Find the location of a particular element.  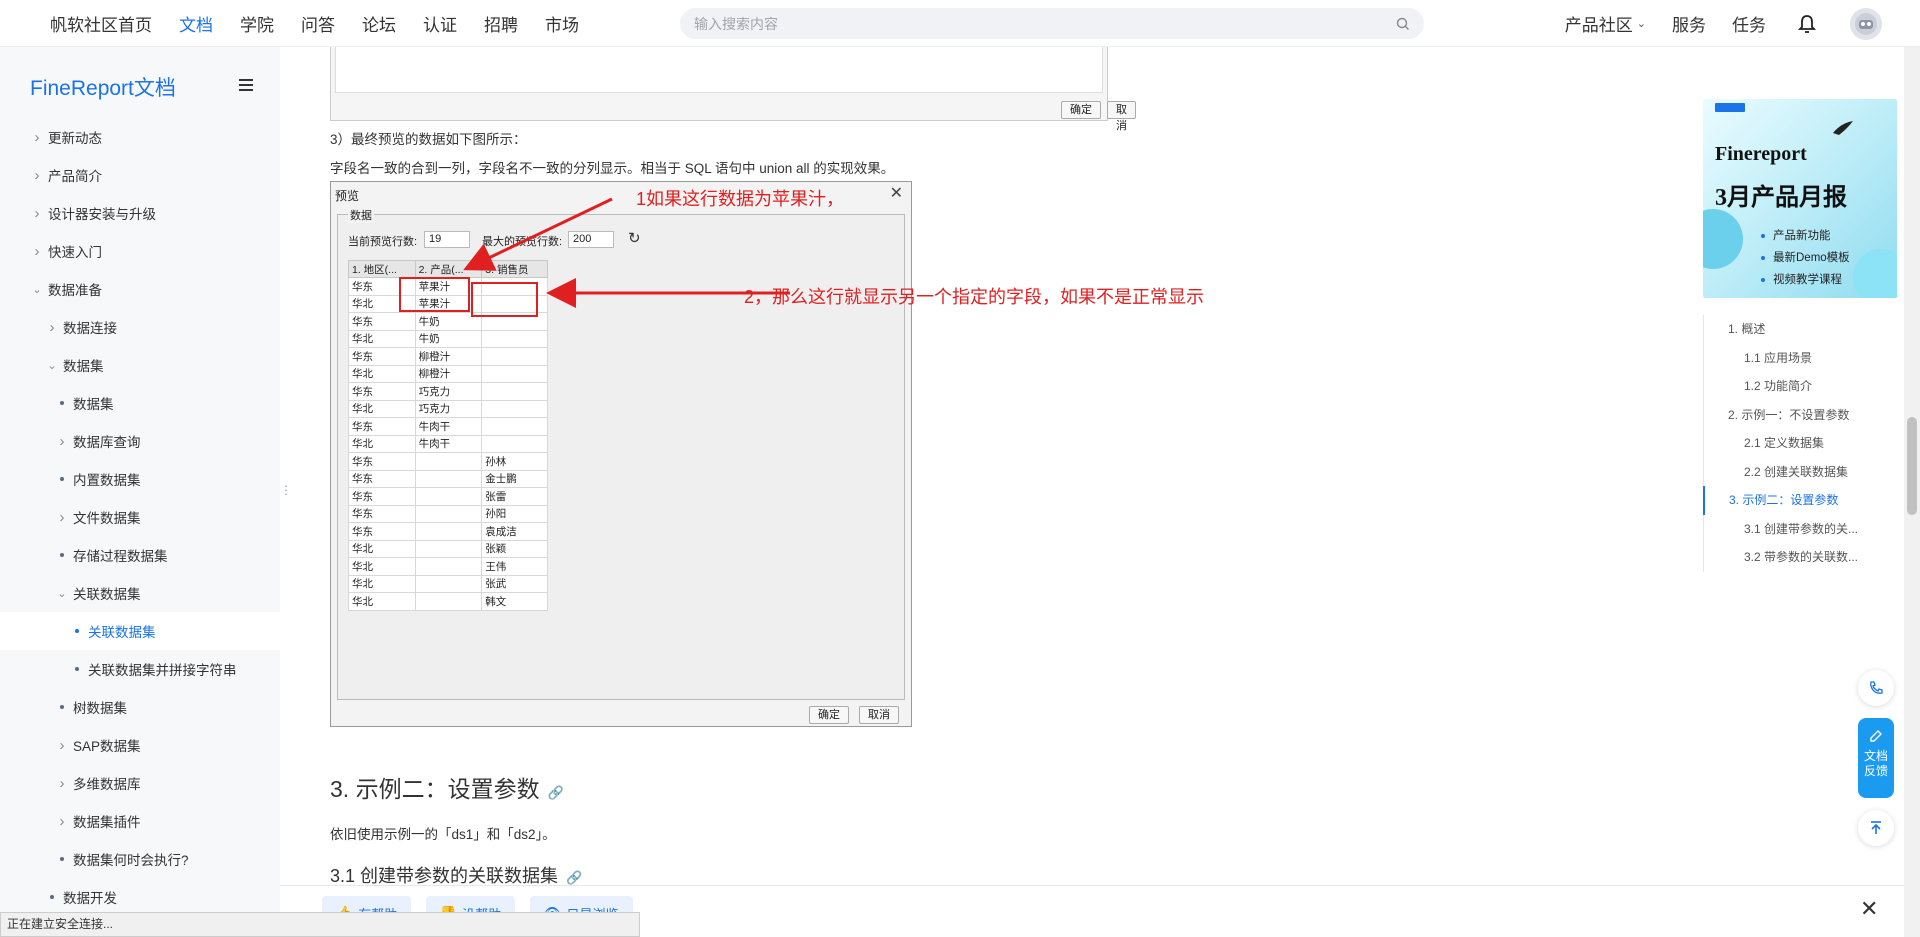

sidebar-item: › 更新动态 is located at coordinates (140, 137).